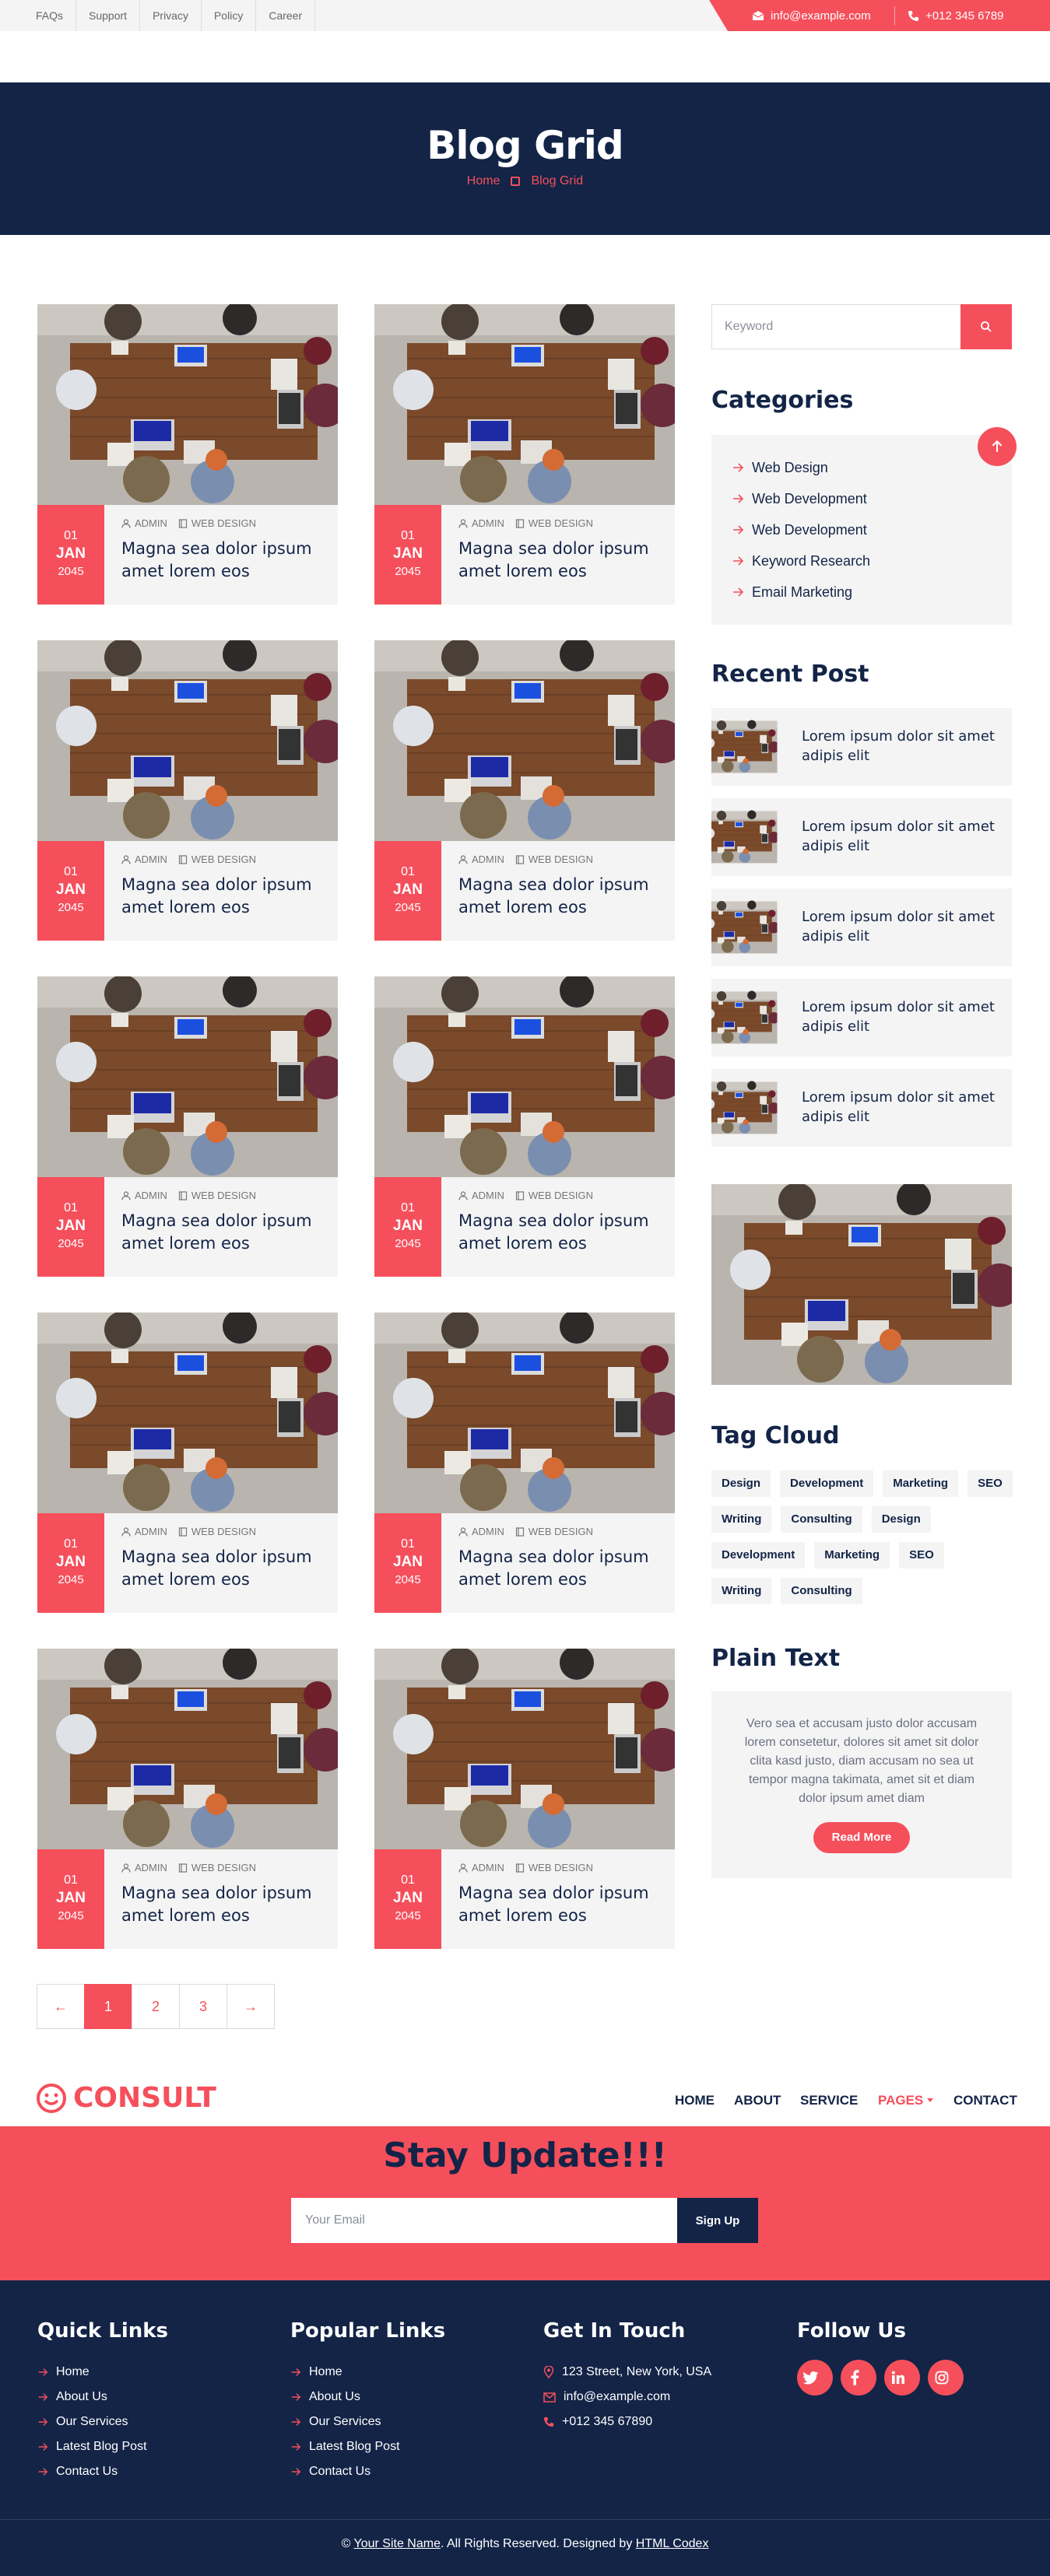 This screenshot has height=2576, width=1050. Describe the element at coordinates (872, 561) in the screenshot. I see `category-keyword-research: Keyword Research` at that location.